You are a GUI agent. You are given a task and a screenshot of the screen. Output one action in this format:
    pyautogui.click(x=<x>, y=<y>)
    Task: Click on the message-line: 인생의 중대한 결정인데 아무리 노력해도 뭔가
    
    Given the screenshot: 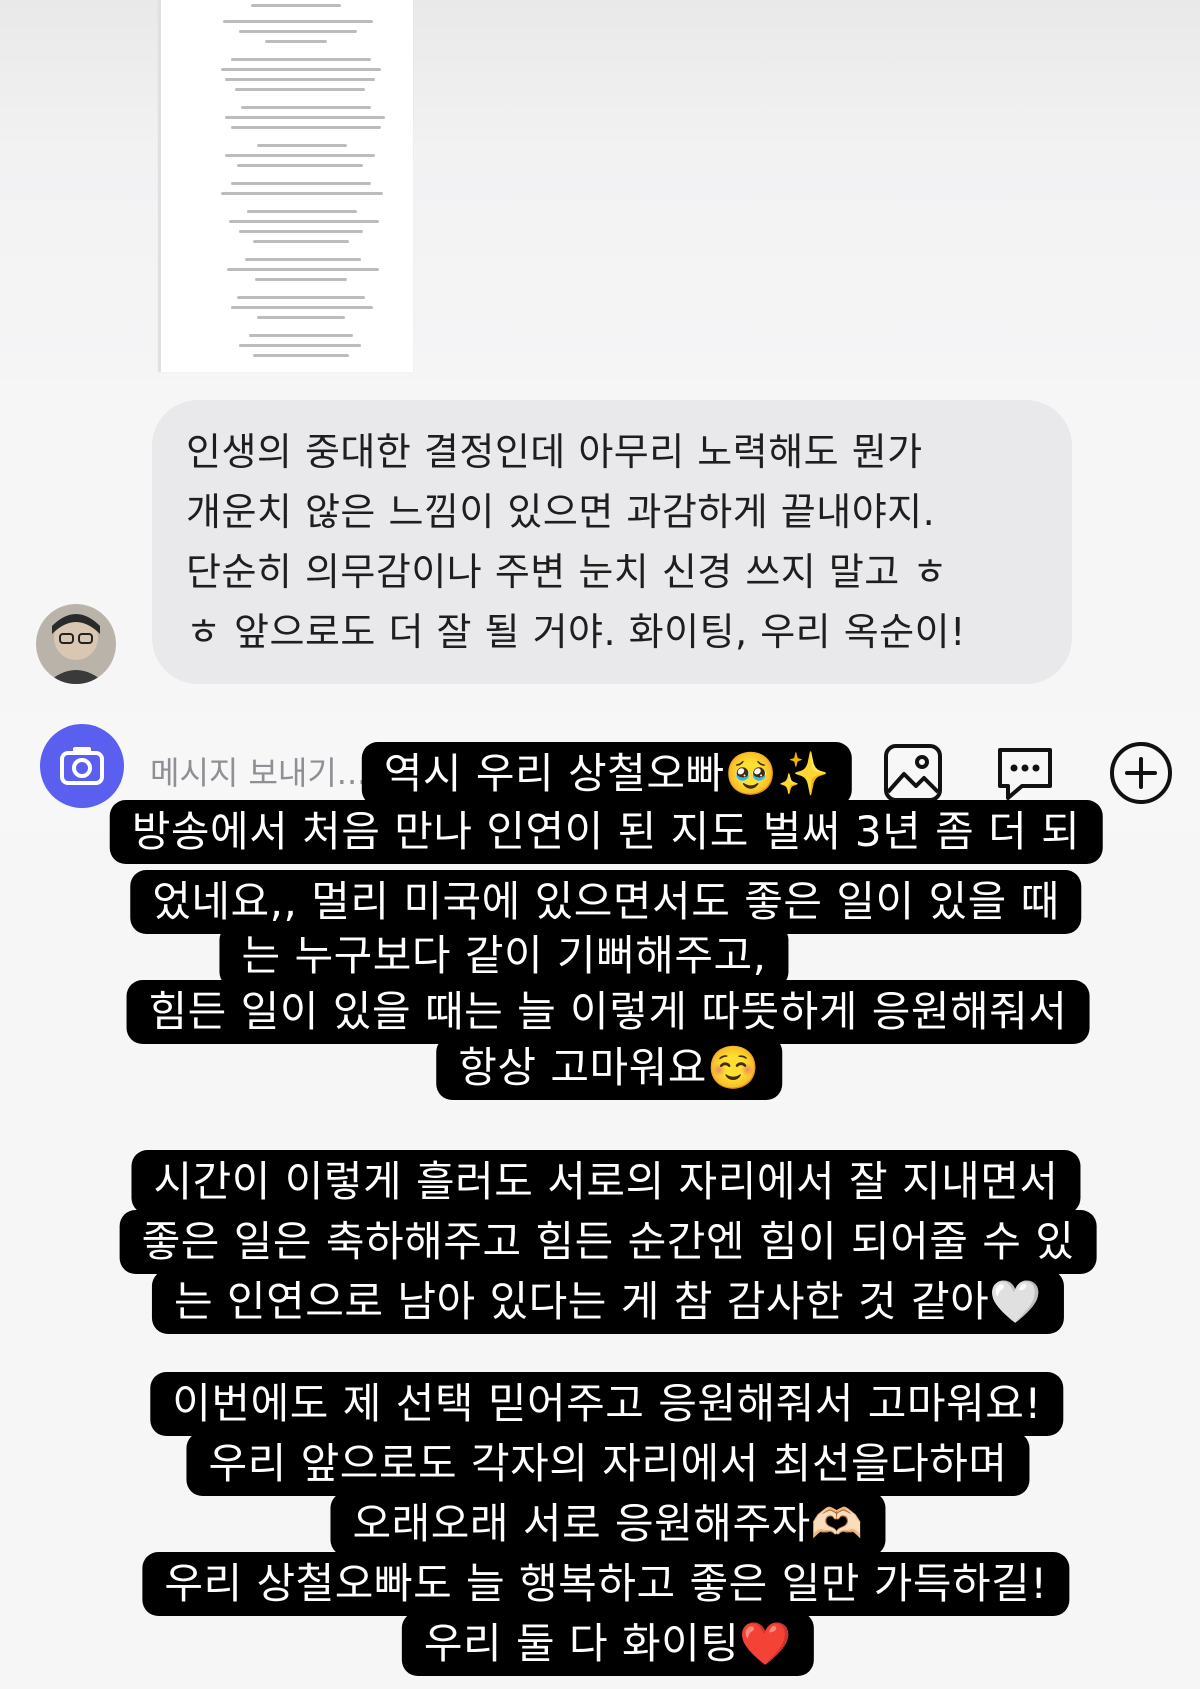 What is the action you would take?
    pyautogui.click(x=554, y=452)
    